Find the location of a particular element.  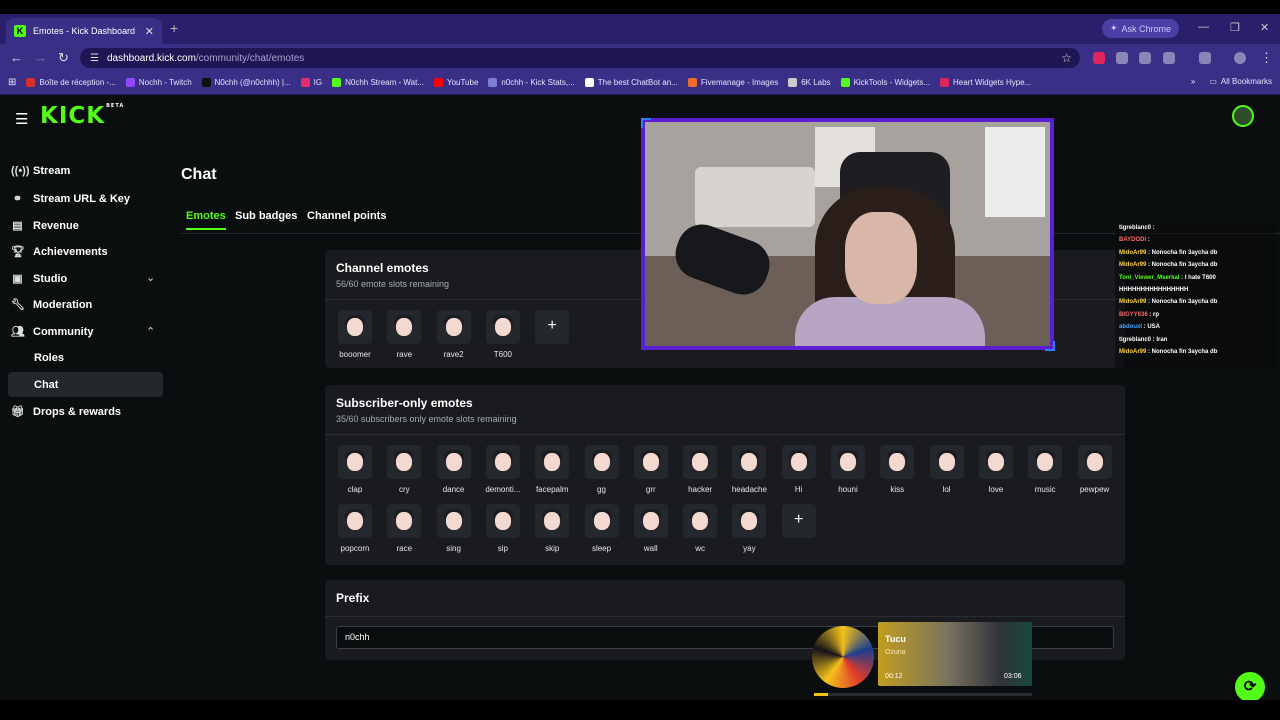

profile-avatar-icon is located at coordinates (1240, 58).